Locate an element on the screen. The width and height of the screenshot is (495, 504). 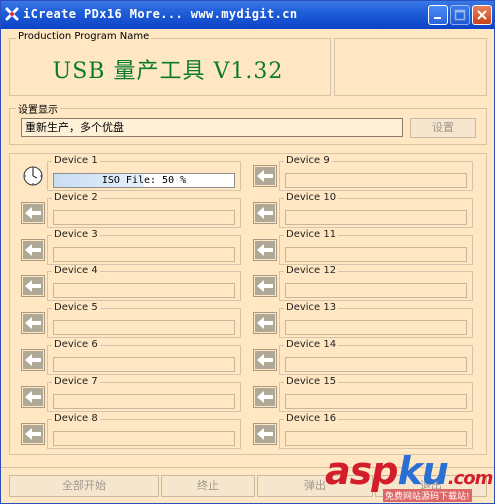
device-progress-text: ISO File: 50 % is located at coordinates (144, 180).